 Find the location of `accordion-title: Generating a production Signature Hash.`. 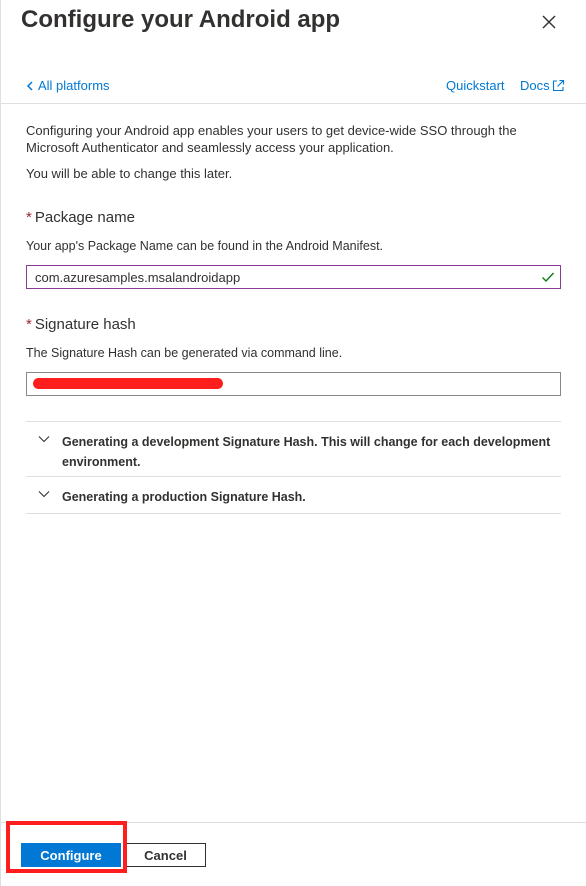

accordion-title: Generating a production Signature Hash. is located at coordinates (184, 497).